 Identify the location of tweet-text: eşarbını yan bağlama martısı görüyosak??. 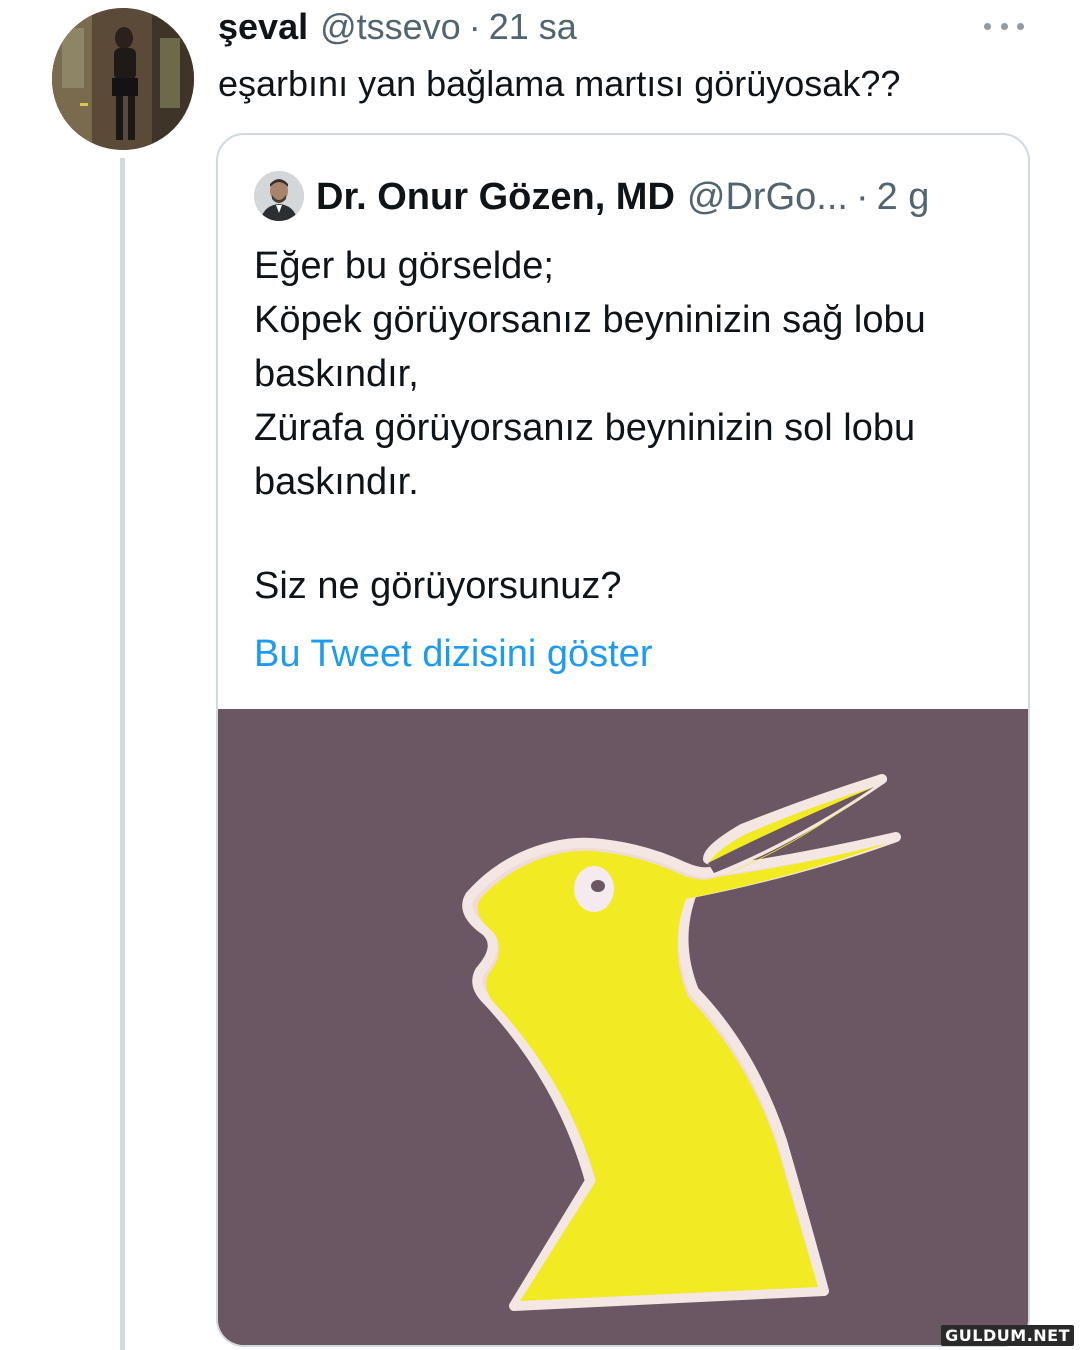
(559, 83).